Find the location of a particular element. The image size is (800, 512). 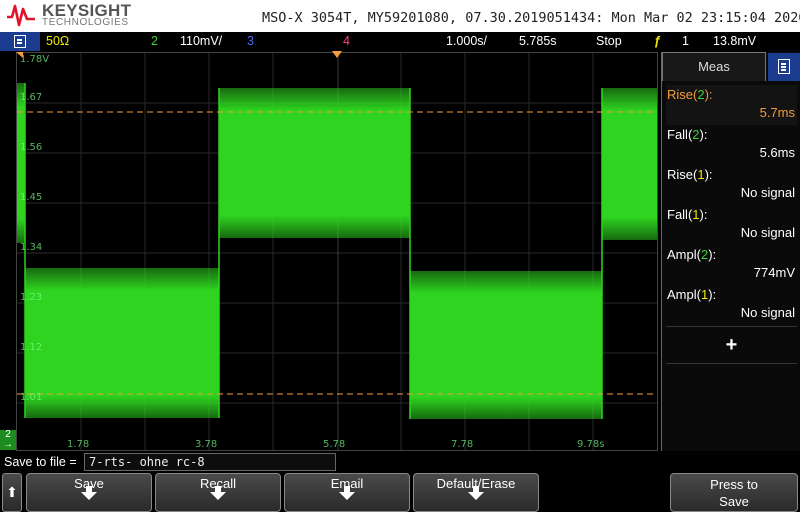

meas-item-value: 5.7ms is located at coordinates (777, 112).